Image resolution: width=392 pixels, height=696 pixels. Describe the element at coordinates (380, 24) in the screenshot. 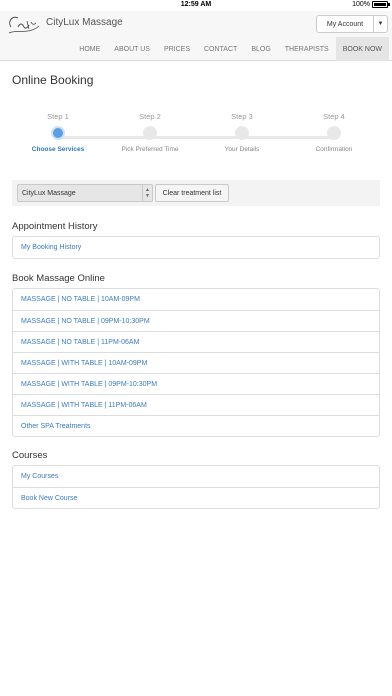

I see `caret-down-icon: ▼` at that location.